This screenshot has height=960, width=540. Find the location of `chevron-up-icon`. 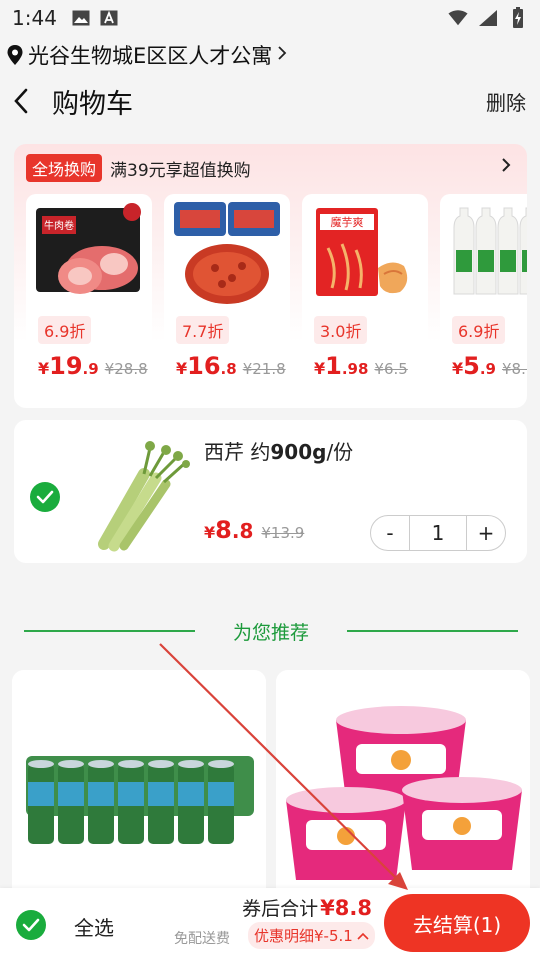

chevron-up-icon is located at coordinates (363, 936).